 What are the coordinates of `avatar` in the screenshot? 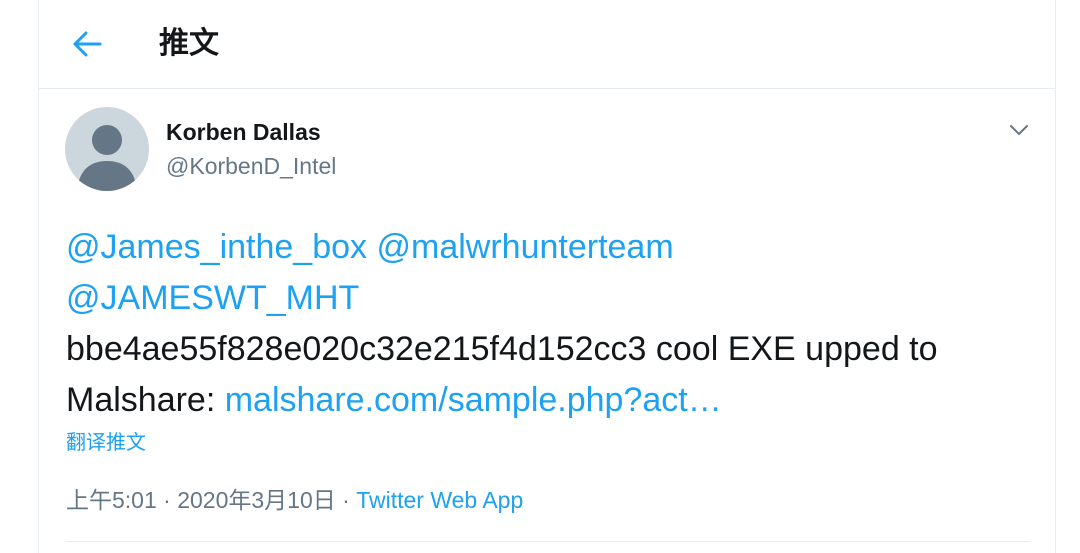 It's located at (107, 149).